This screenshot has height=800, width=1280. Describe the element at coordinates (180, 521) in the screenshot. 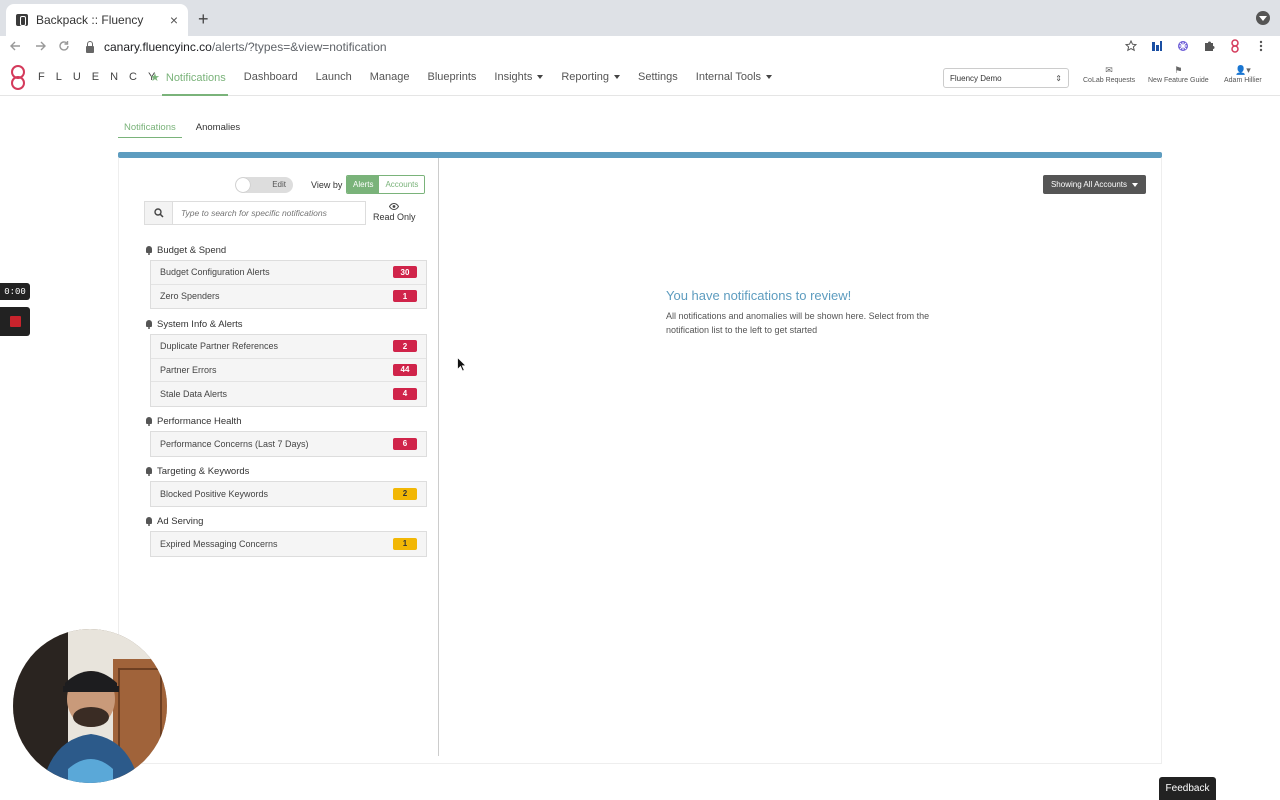

I see `group-title-text: Ad Serving` at that location.